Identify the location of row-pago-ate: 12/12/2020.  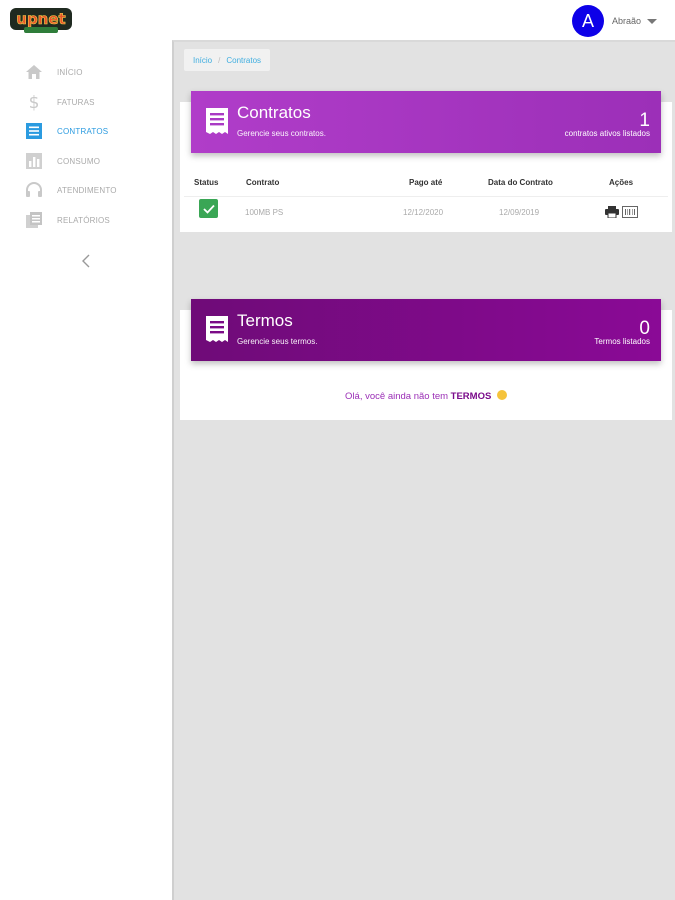
(423, 212).